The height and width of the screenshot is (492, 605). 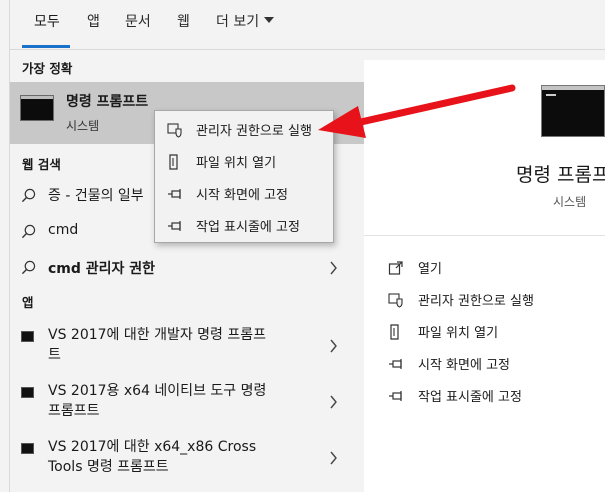 I want to click on best-match-header: 가장 정확, so click(x=47, y=68).